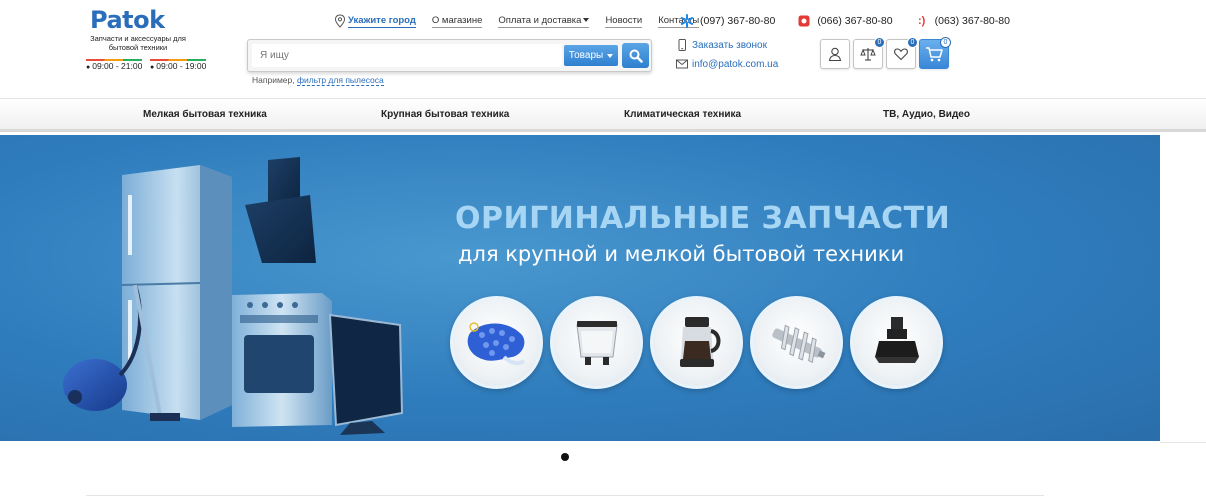  I want to click on category-tv-audio-video: ТВ, Аудио, Видео, so click(926, 114).